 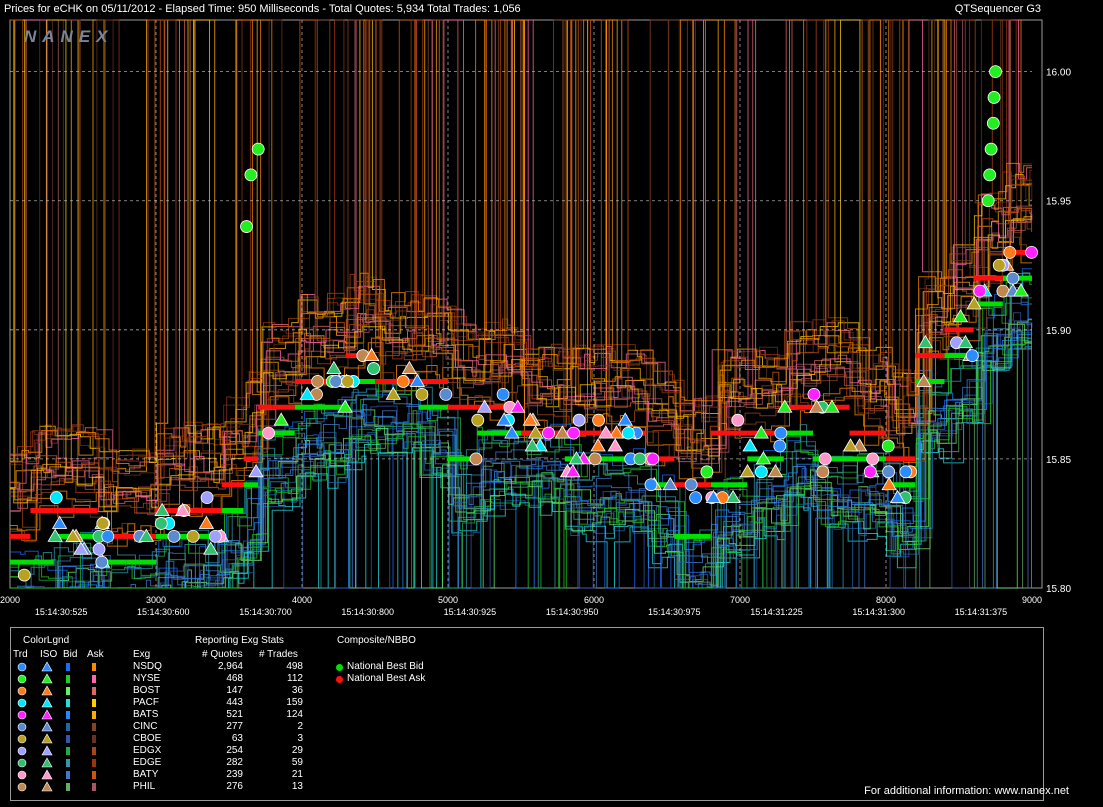 I want to click on y-tick-label: 15.85, so click(x=1058, y=460).